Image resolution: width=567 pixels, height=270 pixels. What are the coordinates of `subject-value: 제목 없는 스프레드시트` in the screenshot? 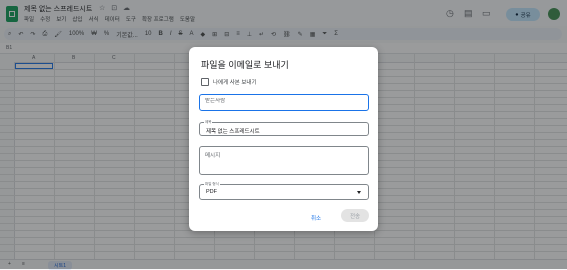 It's located at (233, 131).